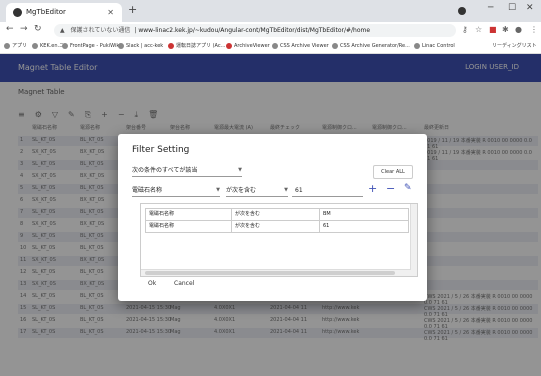 This screenshot has width=541, height=376. What do you see at coordinates (327, 191) in the screenshot?
I see `value-input: 61` at bounding box center [327, 191].